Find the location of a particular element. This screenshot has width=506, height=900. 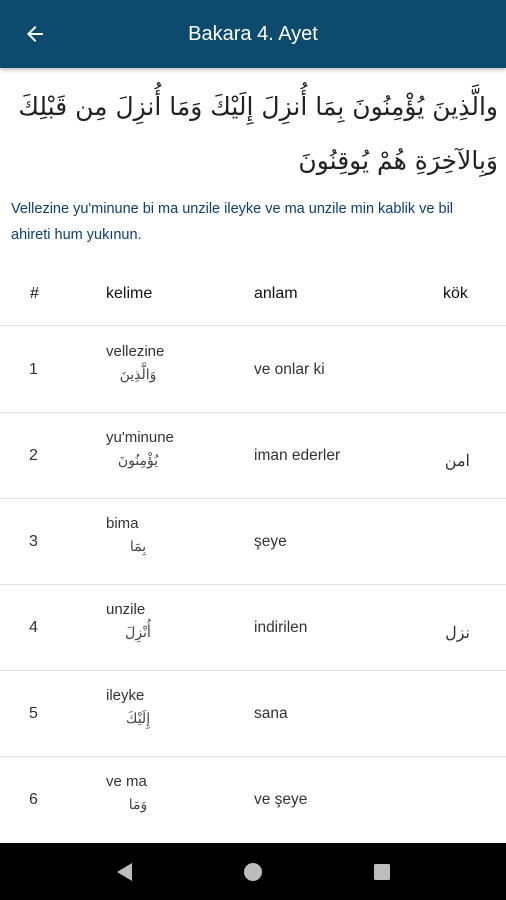

nav-home-button is located at coordinates (253, 871).